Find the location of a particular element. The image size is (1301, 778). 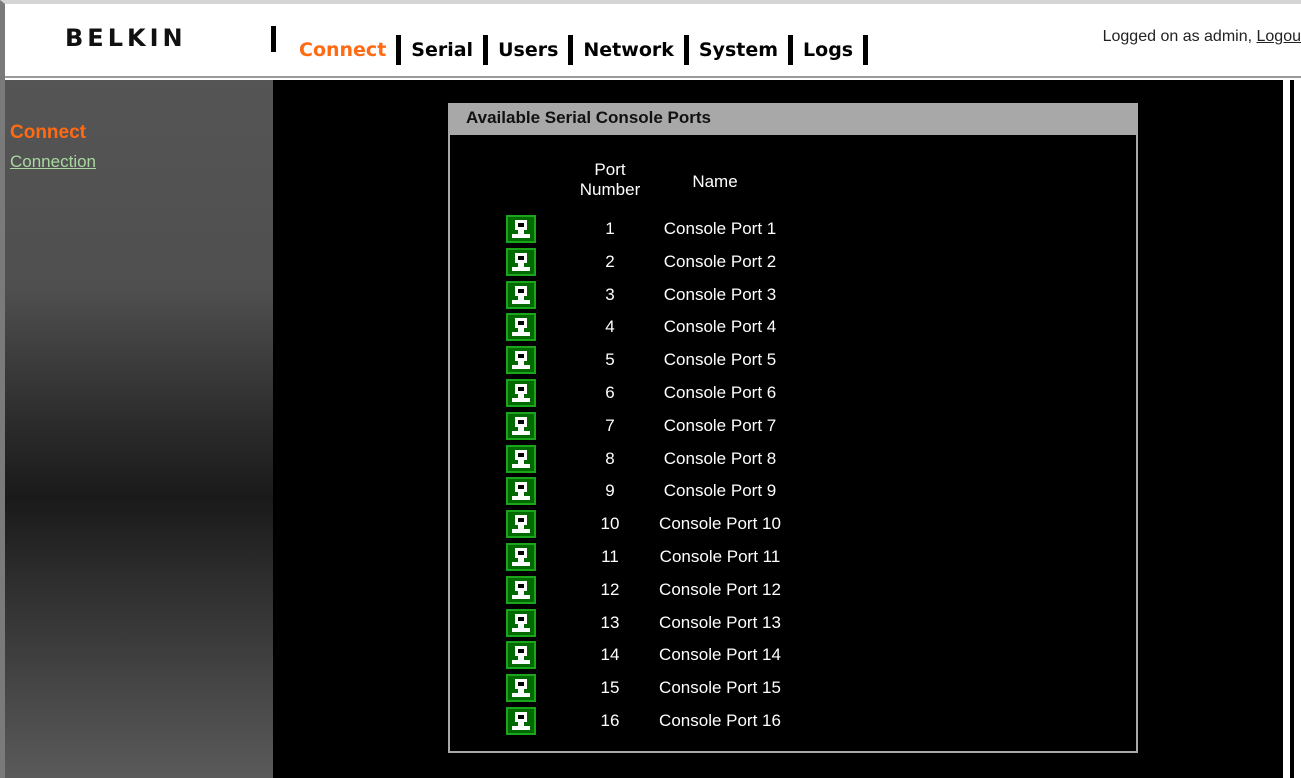

nav-network: Network is located at coordinates (628, 50).